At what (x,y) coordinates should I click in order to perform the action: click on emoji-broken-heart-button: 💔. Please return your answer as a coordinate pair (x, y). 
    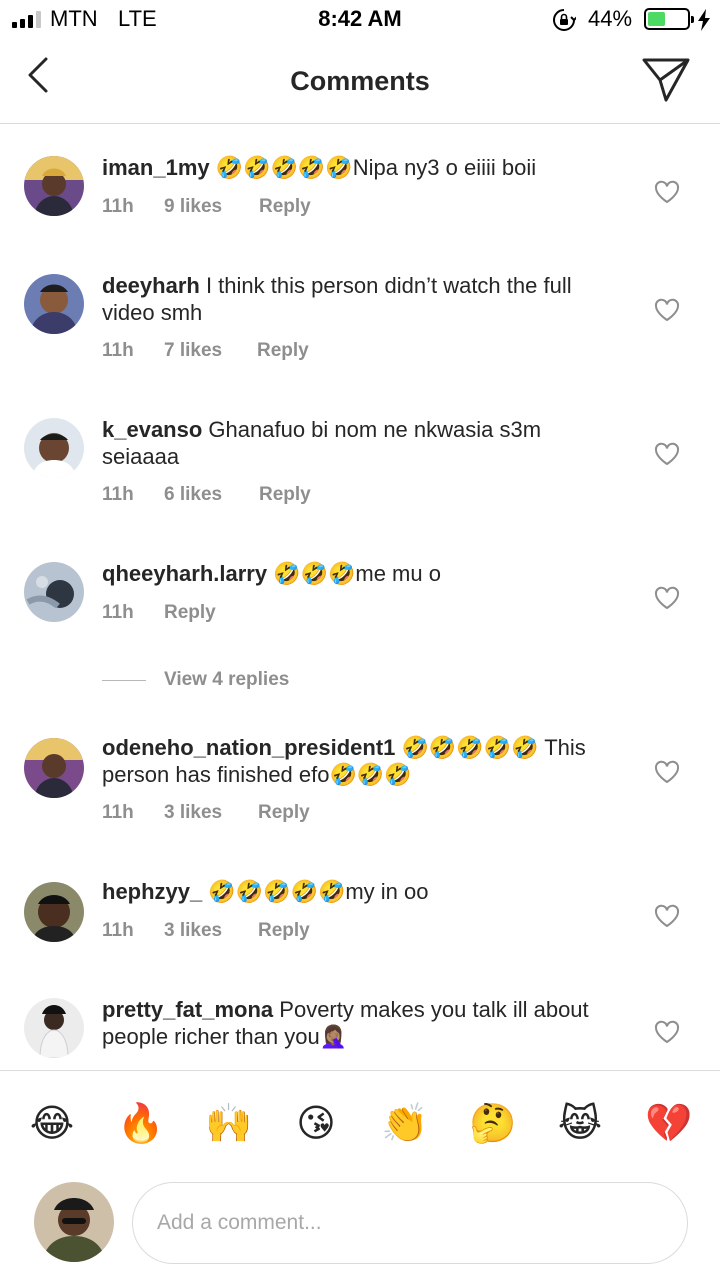
    Looking at the image, I should click on (668, 1124).